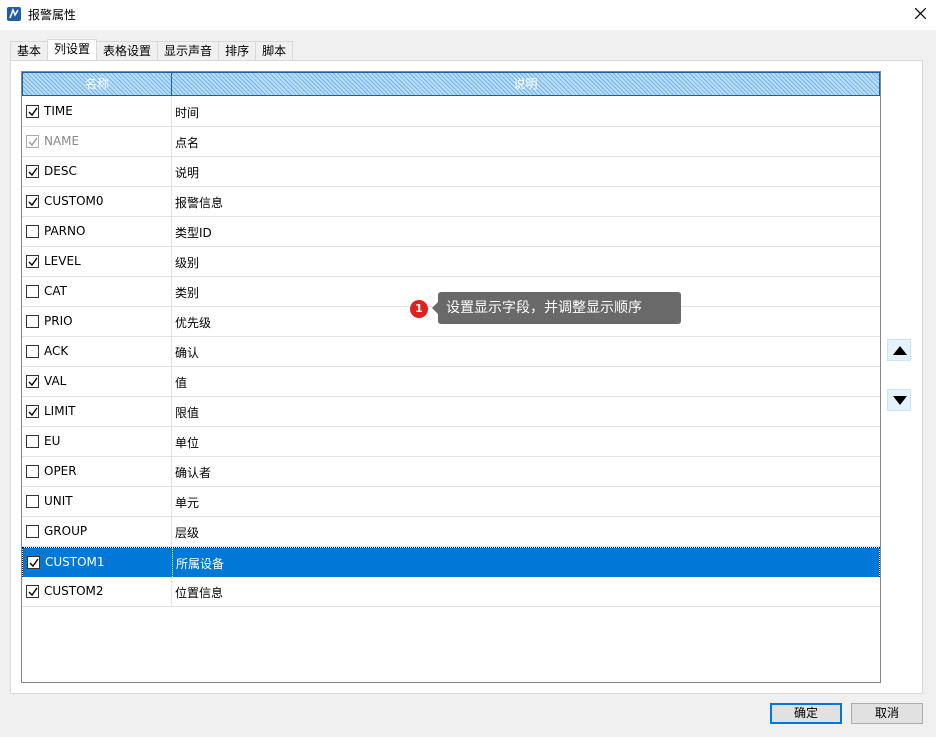 The width and height of the screenshot is (936, 737). I want to click on table-row: ACK 确认, so click(451, 352).